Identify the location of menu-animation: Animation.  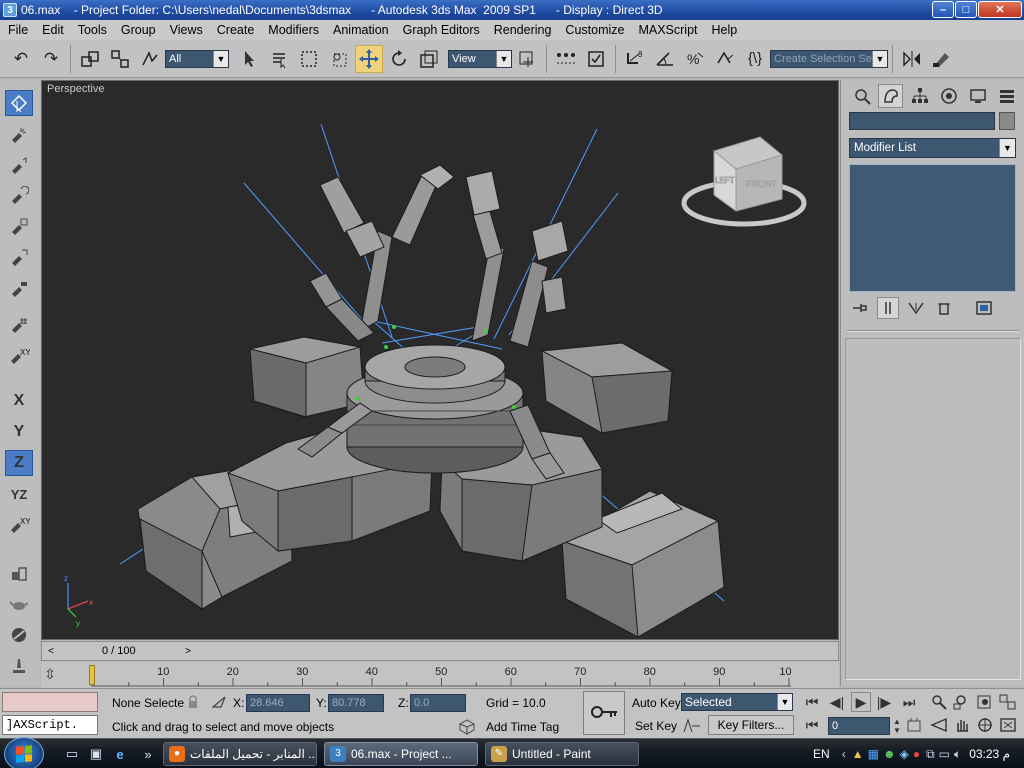
(361, 30).